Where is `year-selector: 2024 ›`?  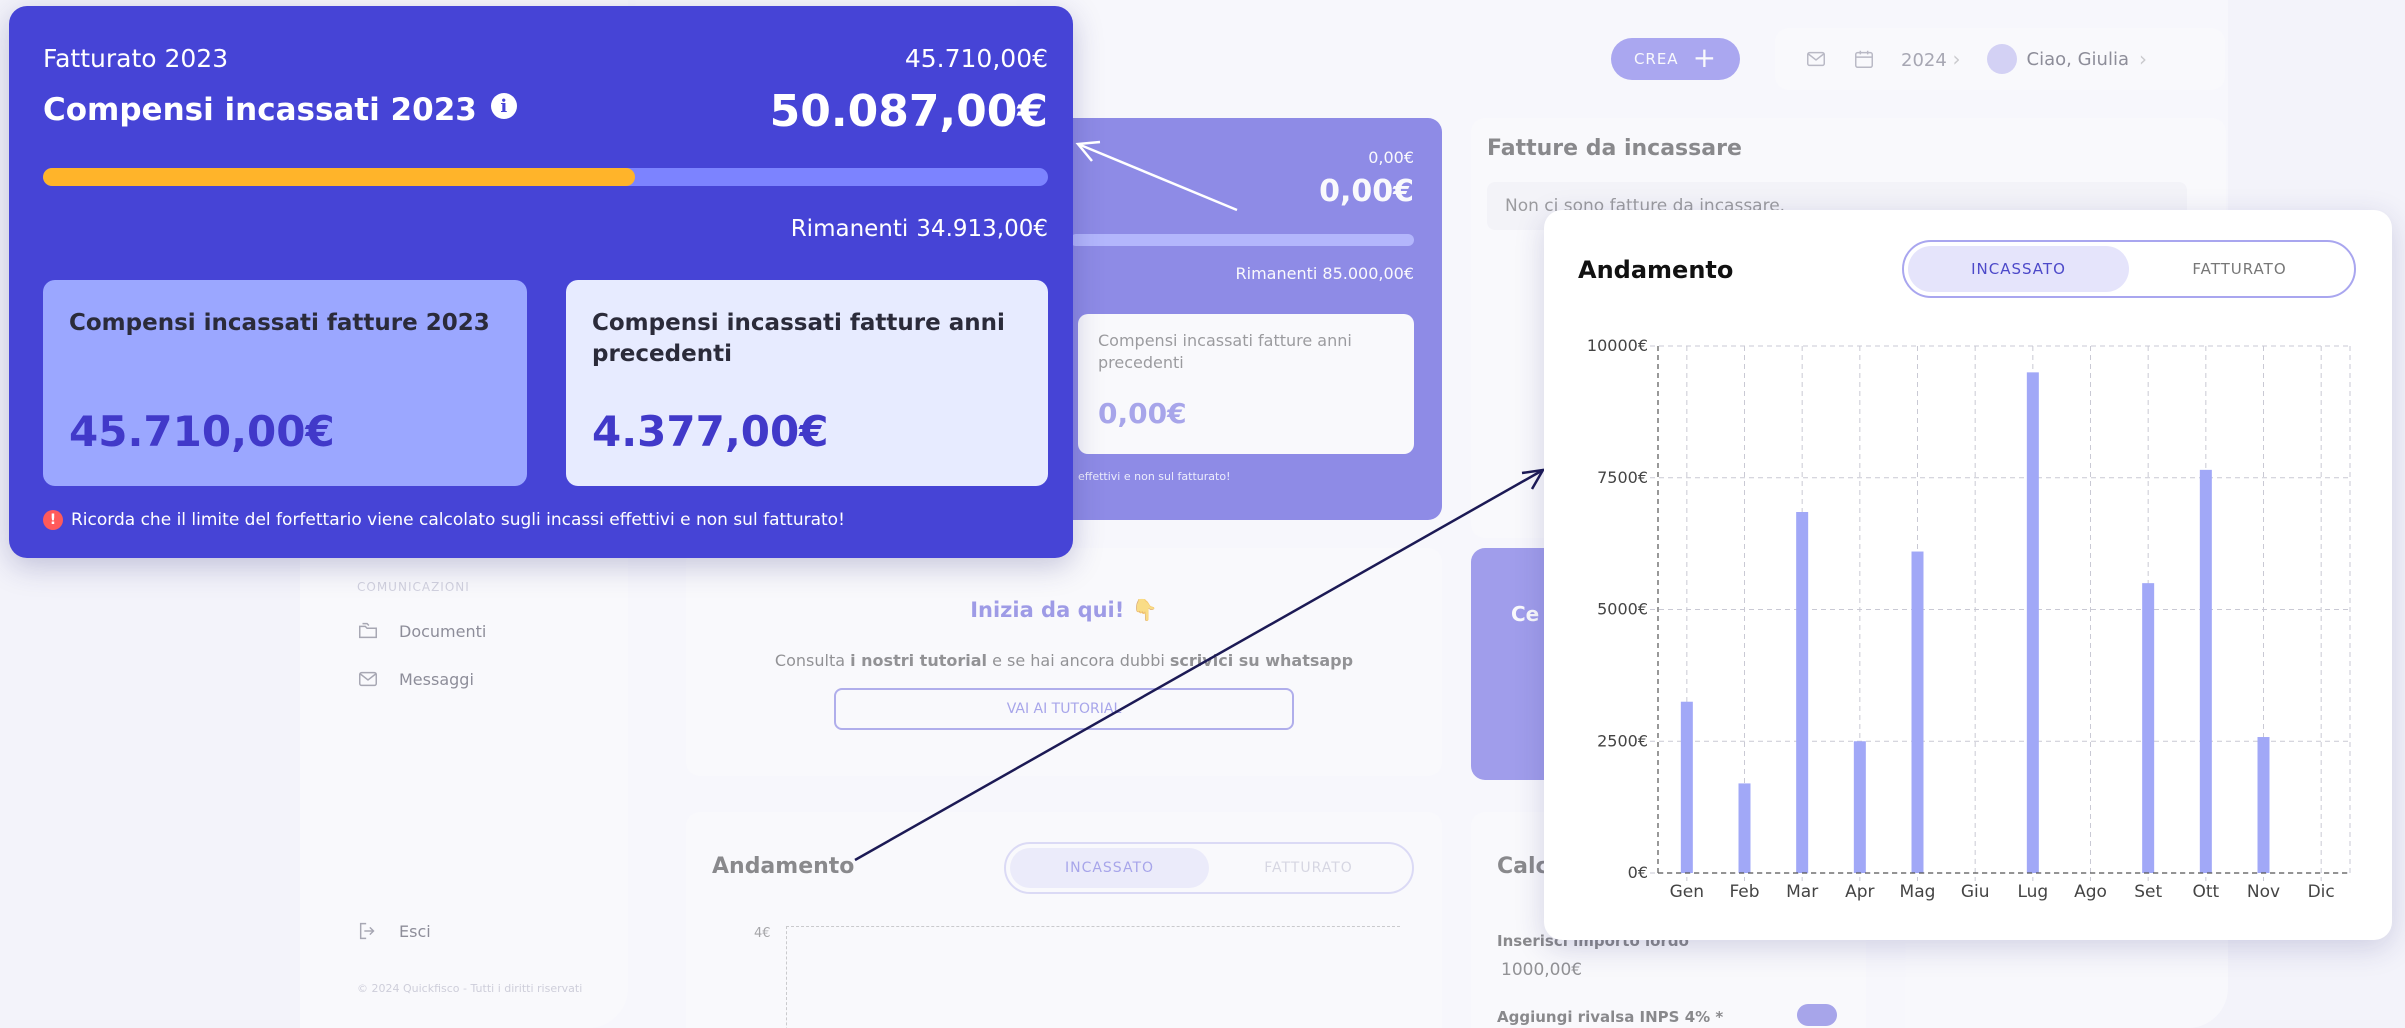 year-selector: 2024 › is located at coordinates (1931, 59).